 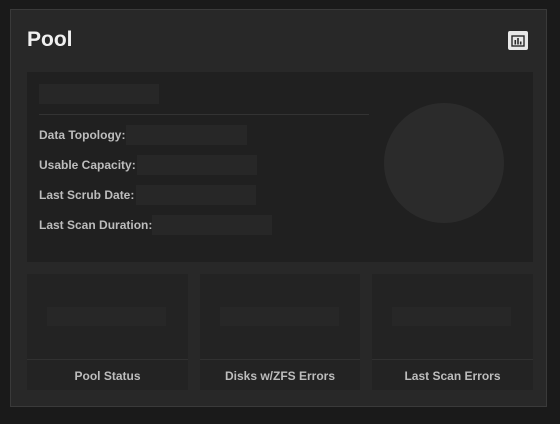 I want to click on details-divider, so click(x=204, y=114).